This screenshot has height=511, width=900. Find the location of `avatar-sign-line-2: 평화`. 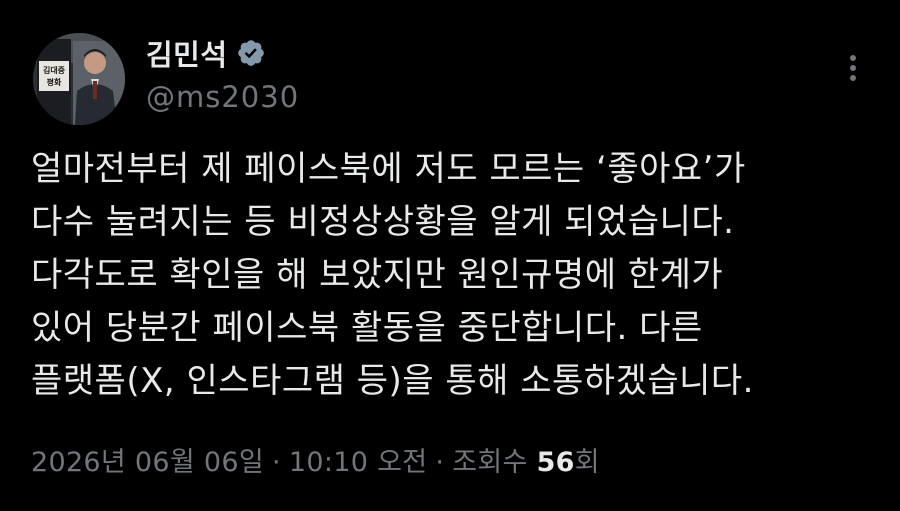

avatar-sign-line-2: 평화 is located at coordinates (54, 82).